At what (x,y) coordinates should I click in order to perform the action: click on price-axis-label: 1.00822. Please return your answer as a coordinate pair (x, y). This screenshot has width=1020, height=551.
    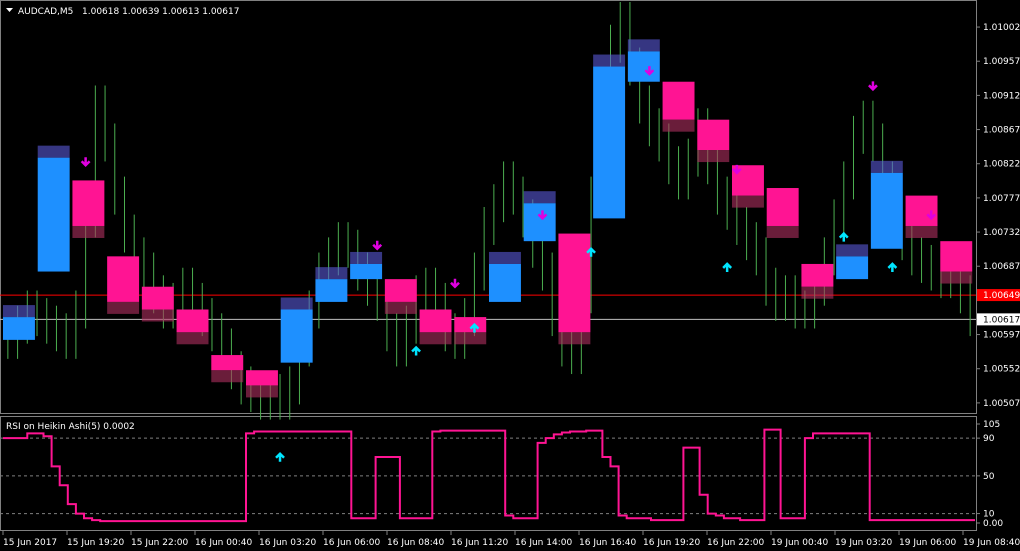
    Looking at the image, I should click on (1001, 165).